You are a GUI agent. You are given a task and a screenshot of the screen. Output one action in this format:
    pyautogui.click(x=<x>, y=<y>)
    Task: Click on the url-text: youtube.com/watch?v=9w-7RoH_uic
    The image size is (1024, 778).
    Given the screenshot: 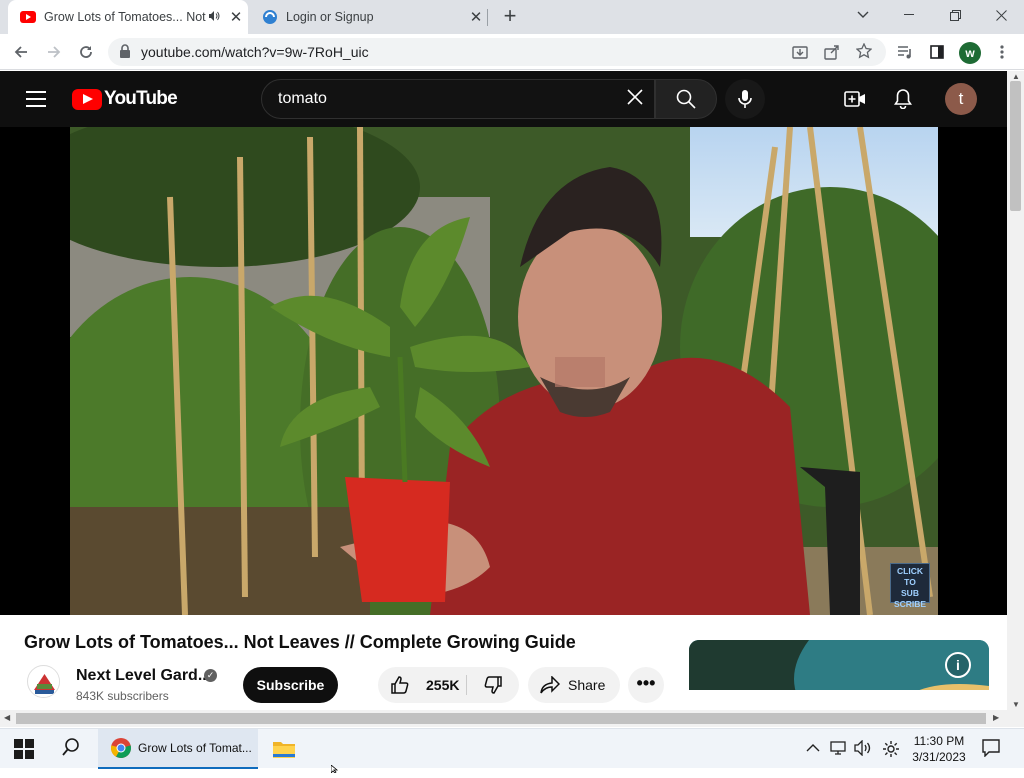 What is the action you would take?
    pyautogui.click(x=255, y=52)
    